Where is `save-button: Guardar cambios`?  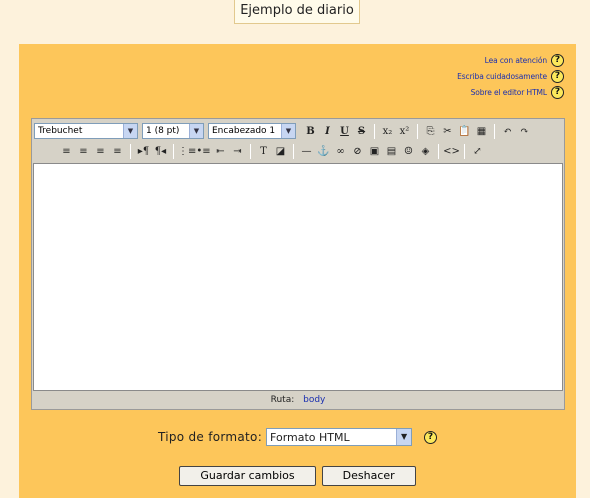 save-button: Guardar cambios is located at coordinates (247, 476).